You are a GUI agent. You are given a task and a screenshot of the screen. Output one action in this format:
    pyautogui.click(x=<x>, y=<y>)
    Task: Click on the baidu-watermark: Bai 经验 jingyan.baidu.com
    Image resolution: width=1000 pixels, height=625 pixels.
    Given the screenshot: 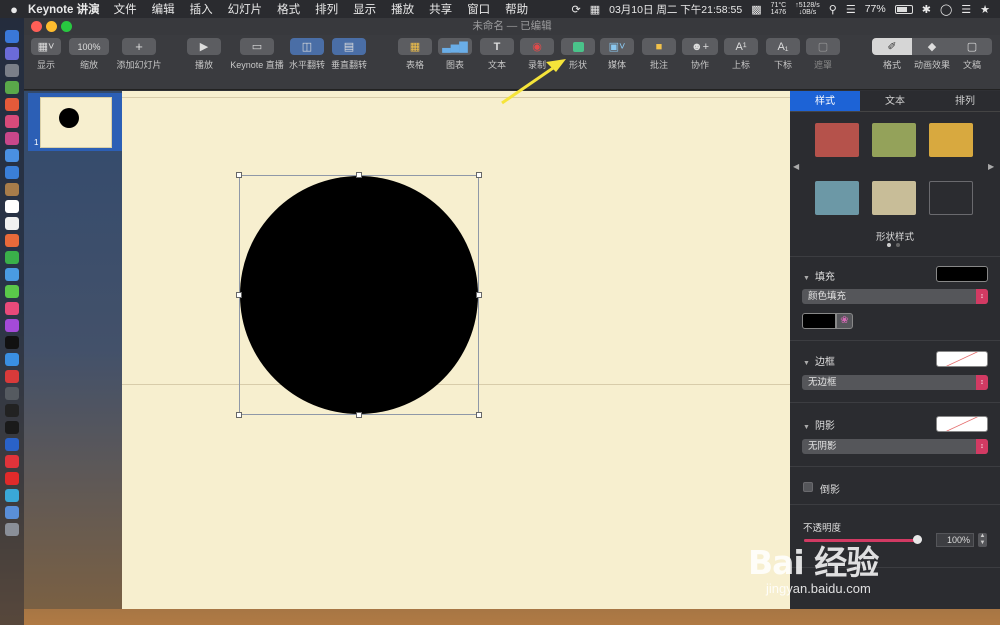 What is the action you would take?
    pyautogui.click(x=813, y=566)
    